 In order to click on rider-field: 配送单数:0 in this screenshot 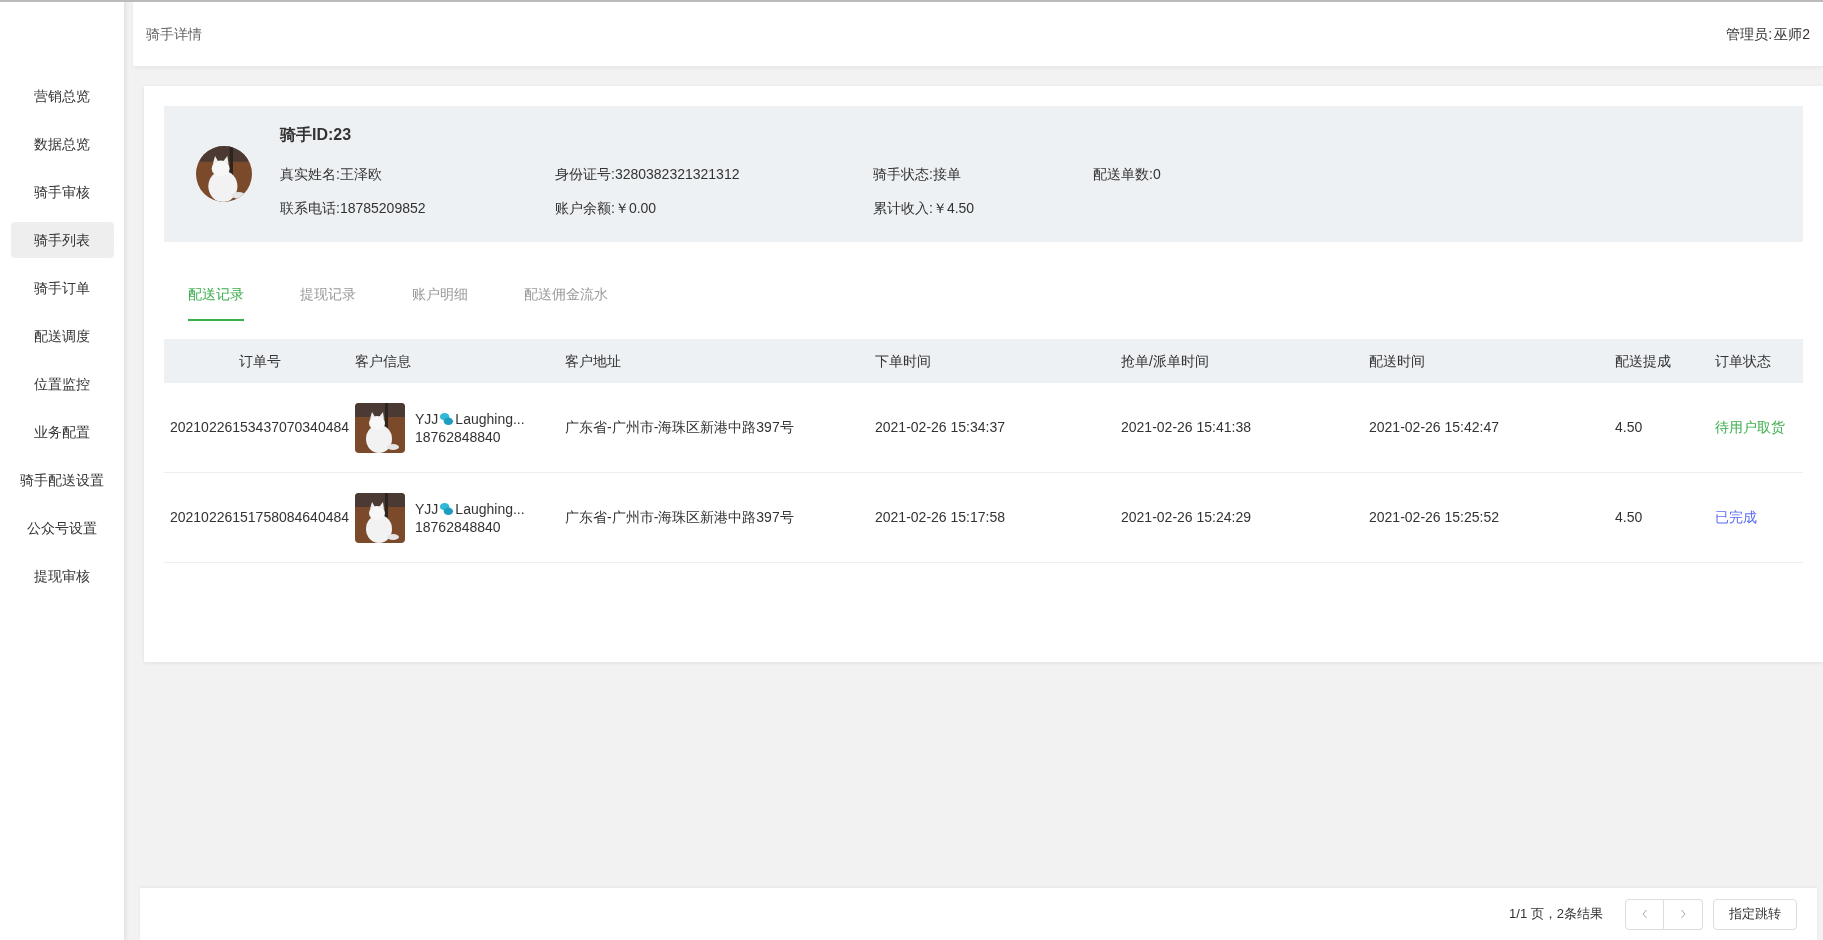, I will do `click(1193, 174)`.